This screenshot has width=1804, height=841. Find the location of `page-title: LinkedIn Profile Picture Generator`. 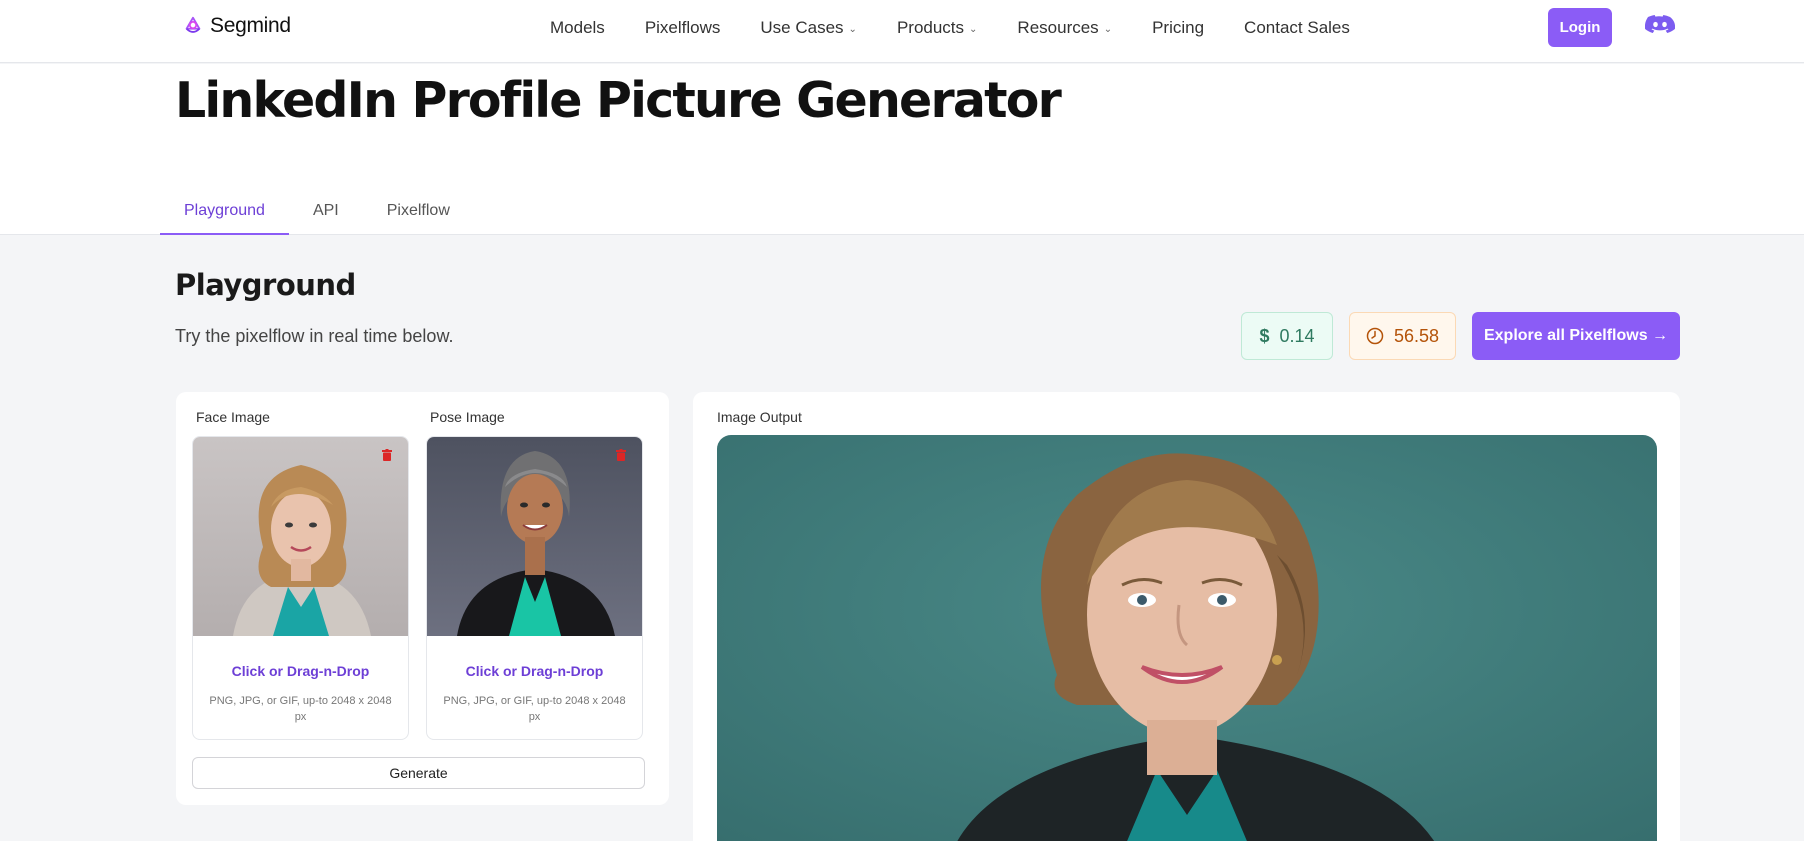

page-title: LinkedIn Profile Picture Generator is located at coordinates (618, 100).